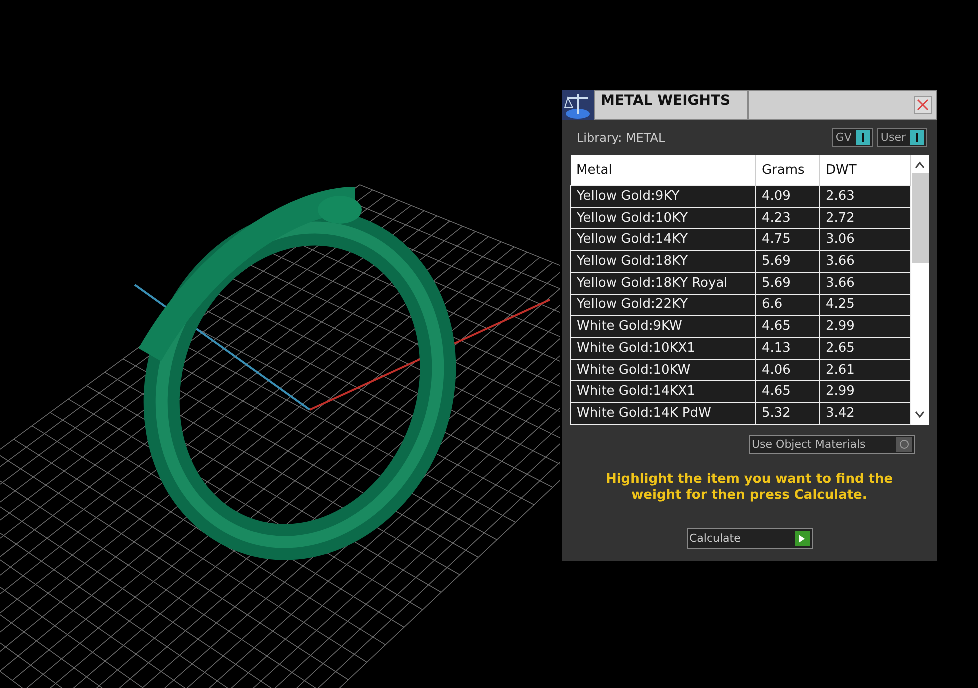 The width and height of the screenshot is (978, 688). I want to click on table-cell: Yellow Gold:22KY, so click(663, 305).